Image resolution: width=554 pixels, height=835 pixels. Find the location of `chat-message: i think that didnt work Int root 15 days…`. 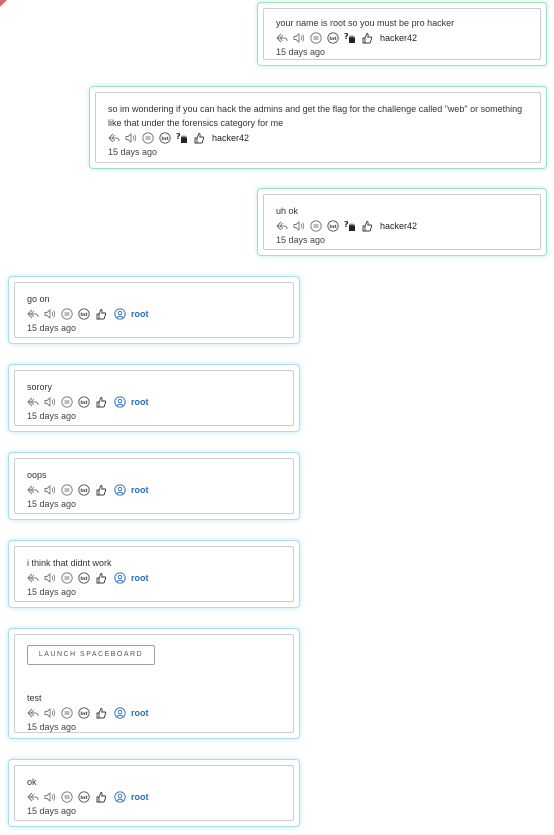

chat-message: i think that didnt work Int root 15 days… is located at coordinates (154, 574).